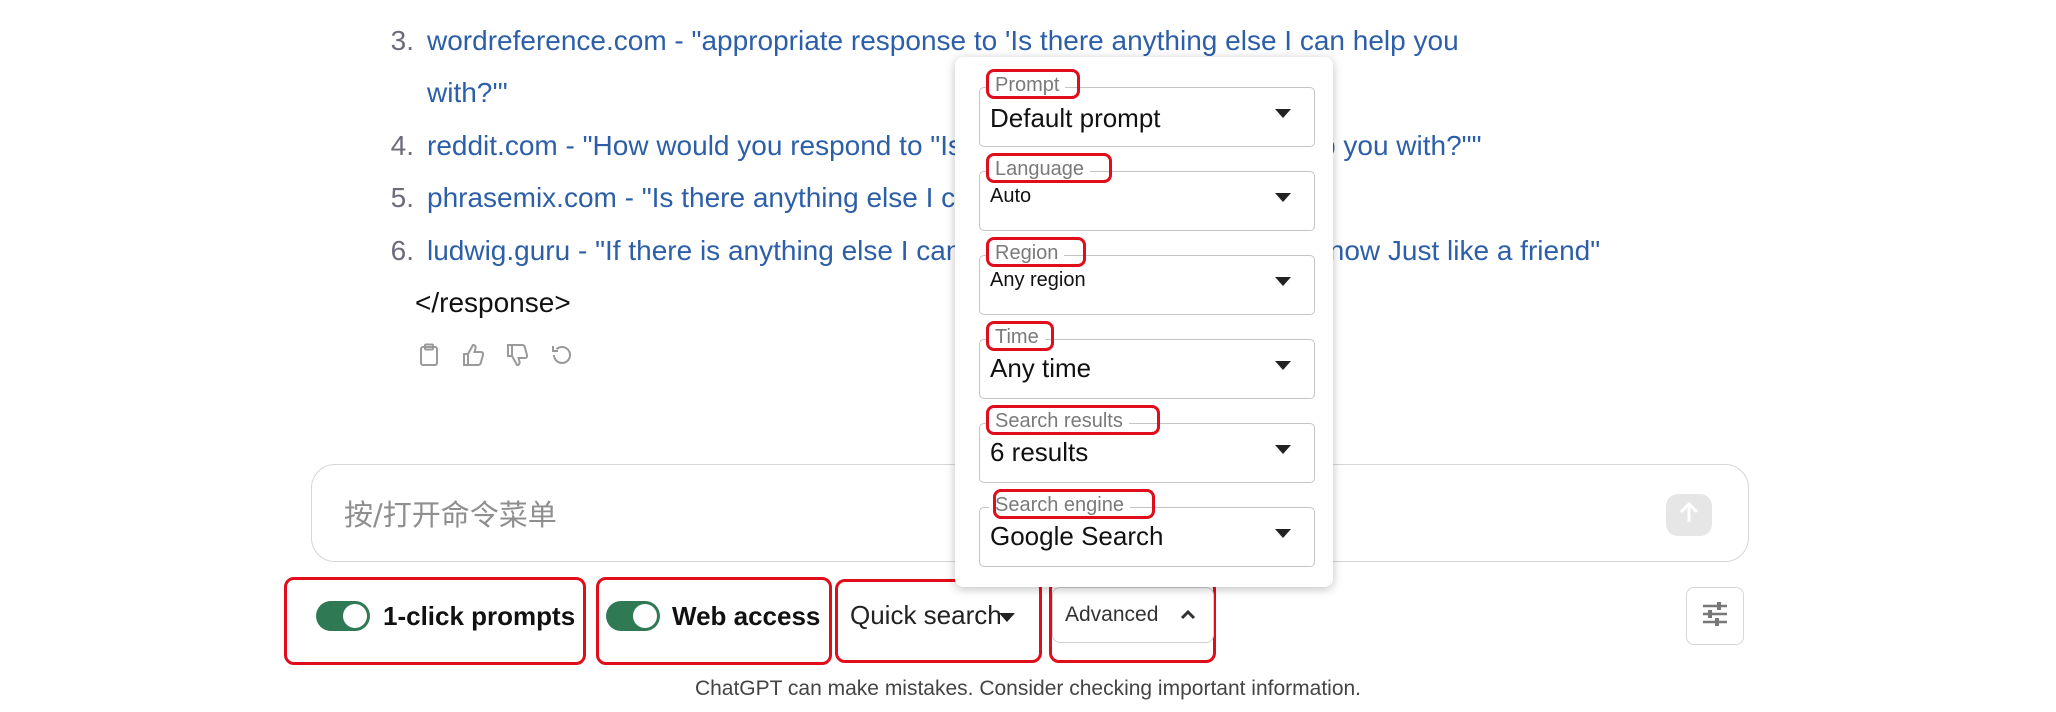  Describe the element at coordinates (402, 197) in the screenshot. I see `list-number: 5.` at that location.